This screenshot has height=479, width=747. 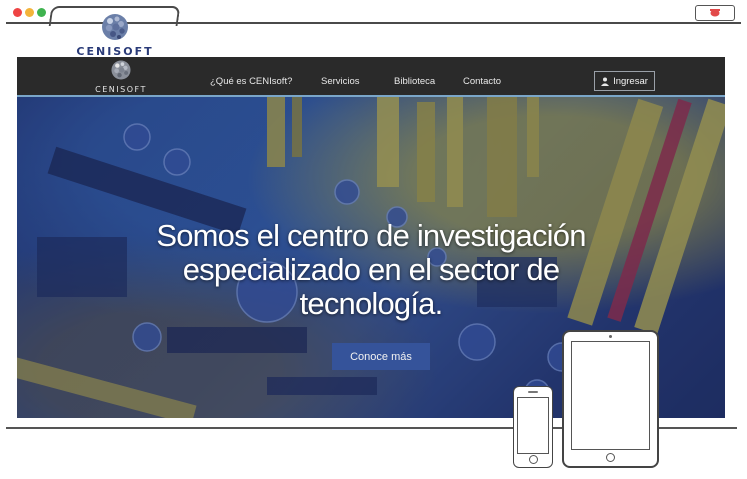 I want to click on tablet-device-illustration, so click(x=610, y=399).